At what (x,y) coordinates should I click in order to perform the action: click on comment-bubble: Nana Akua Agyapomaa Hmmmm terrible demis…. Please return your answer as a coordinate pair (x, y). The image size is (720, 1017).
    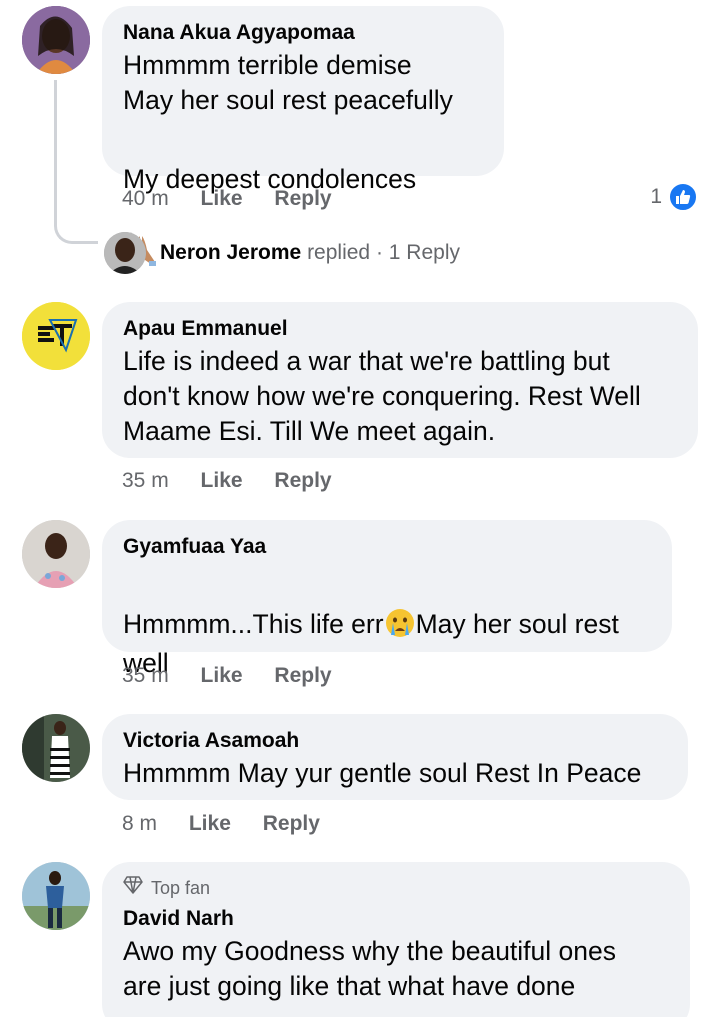
    Looking at the image, I should click on (303, 136).